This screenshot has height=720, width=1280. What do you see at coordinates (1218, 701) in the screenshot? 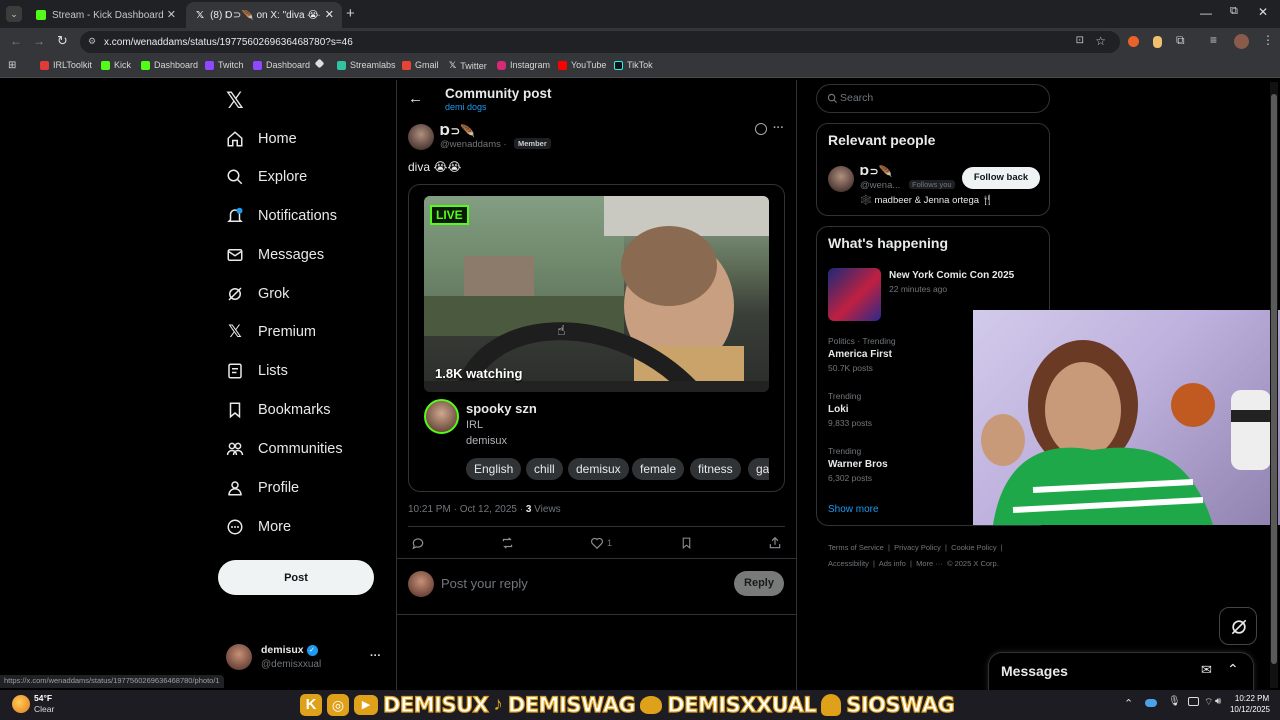
I see `volume-icon: 🔊︎` at bounding box center [1218, 701].